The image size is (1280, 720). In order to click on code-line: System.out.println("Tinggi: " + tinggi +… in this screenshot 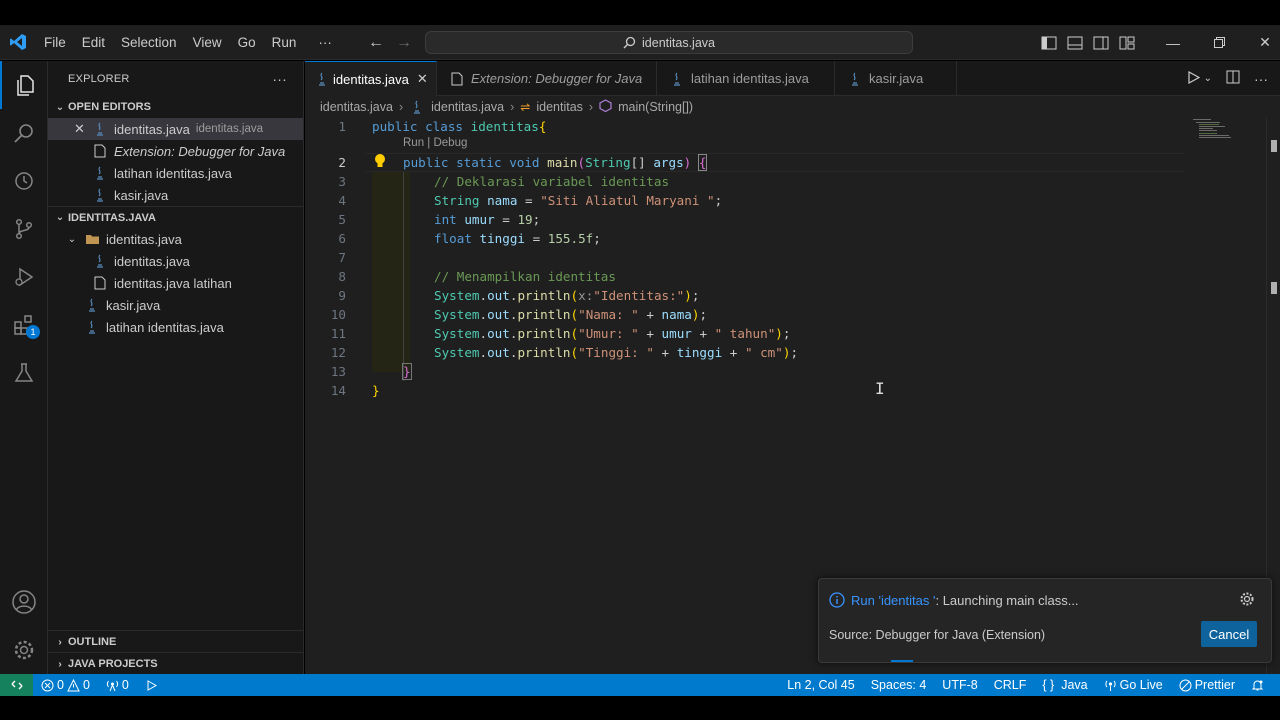, I will do `click(616, 352)`.